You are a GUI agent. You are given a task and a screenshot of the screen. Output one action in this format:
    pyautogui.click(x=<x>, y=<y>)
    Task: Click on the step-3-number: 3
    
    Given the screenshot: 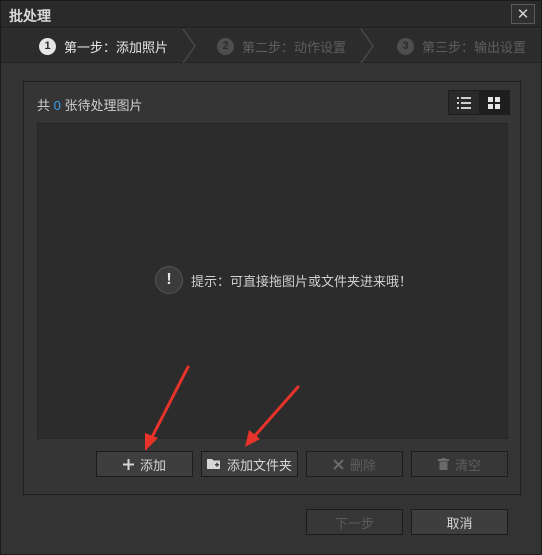 What is the action you would take?
    pyautogui.click(x=405, y=46)
    